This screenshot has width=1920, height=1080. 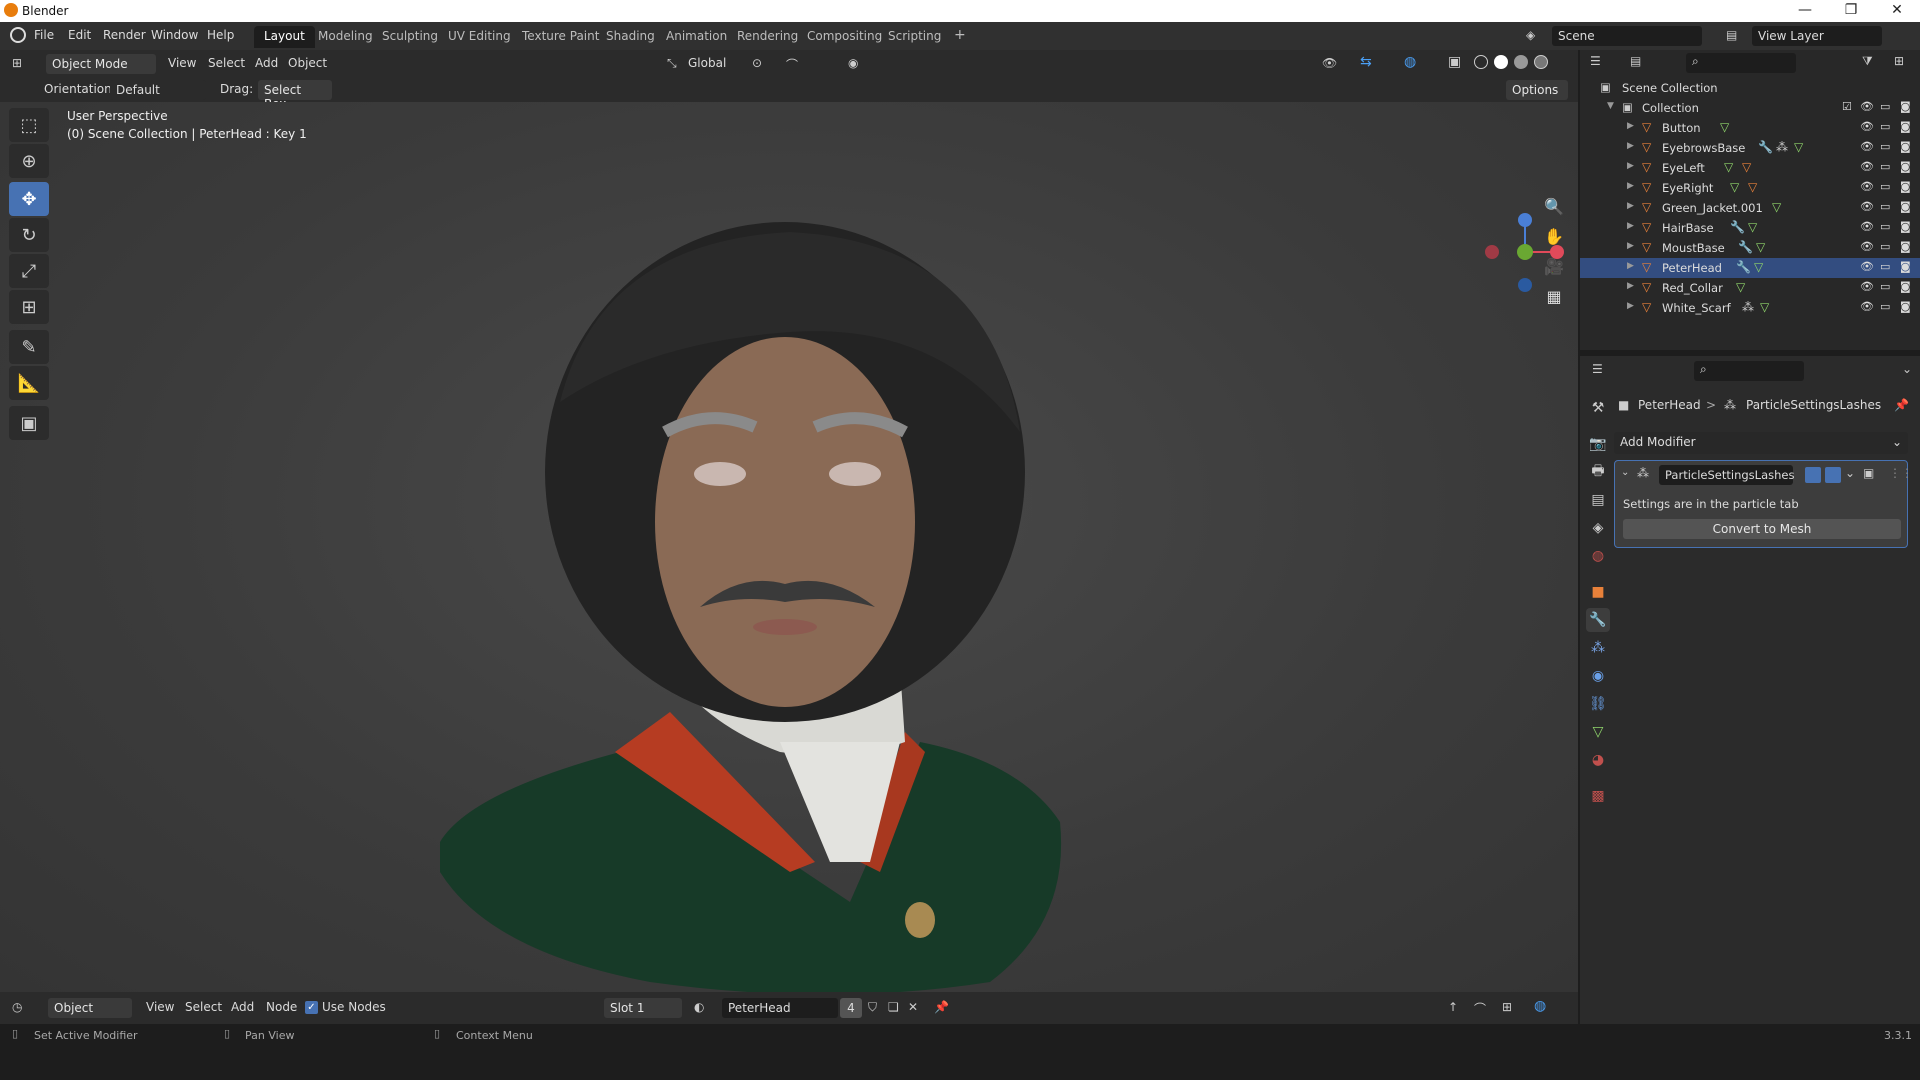 I want to click on snap-icon: ⌒, so click(x=792, y=64).